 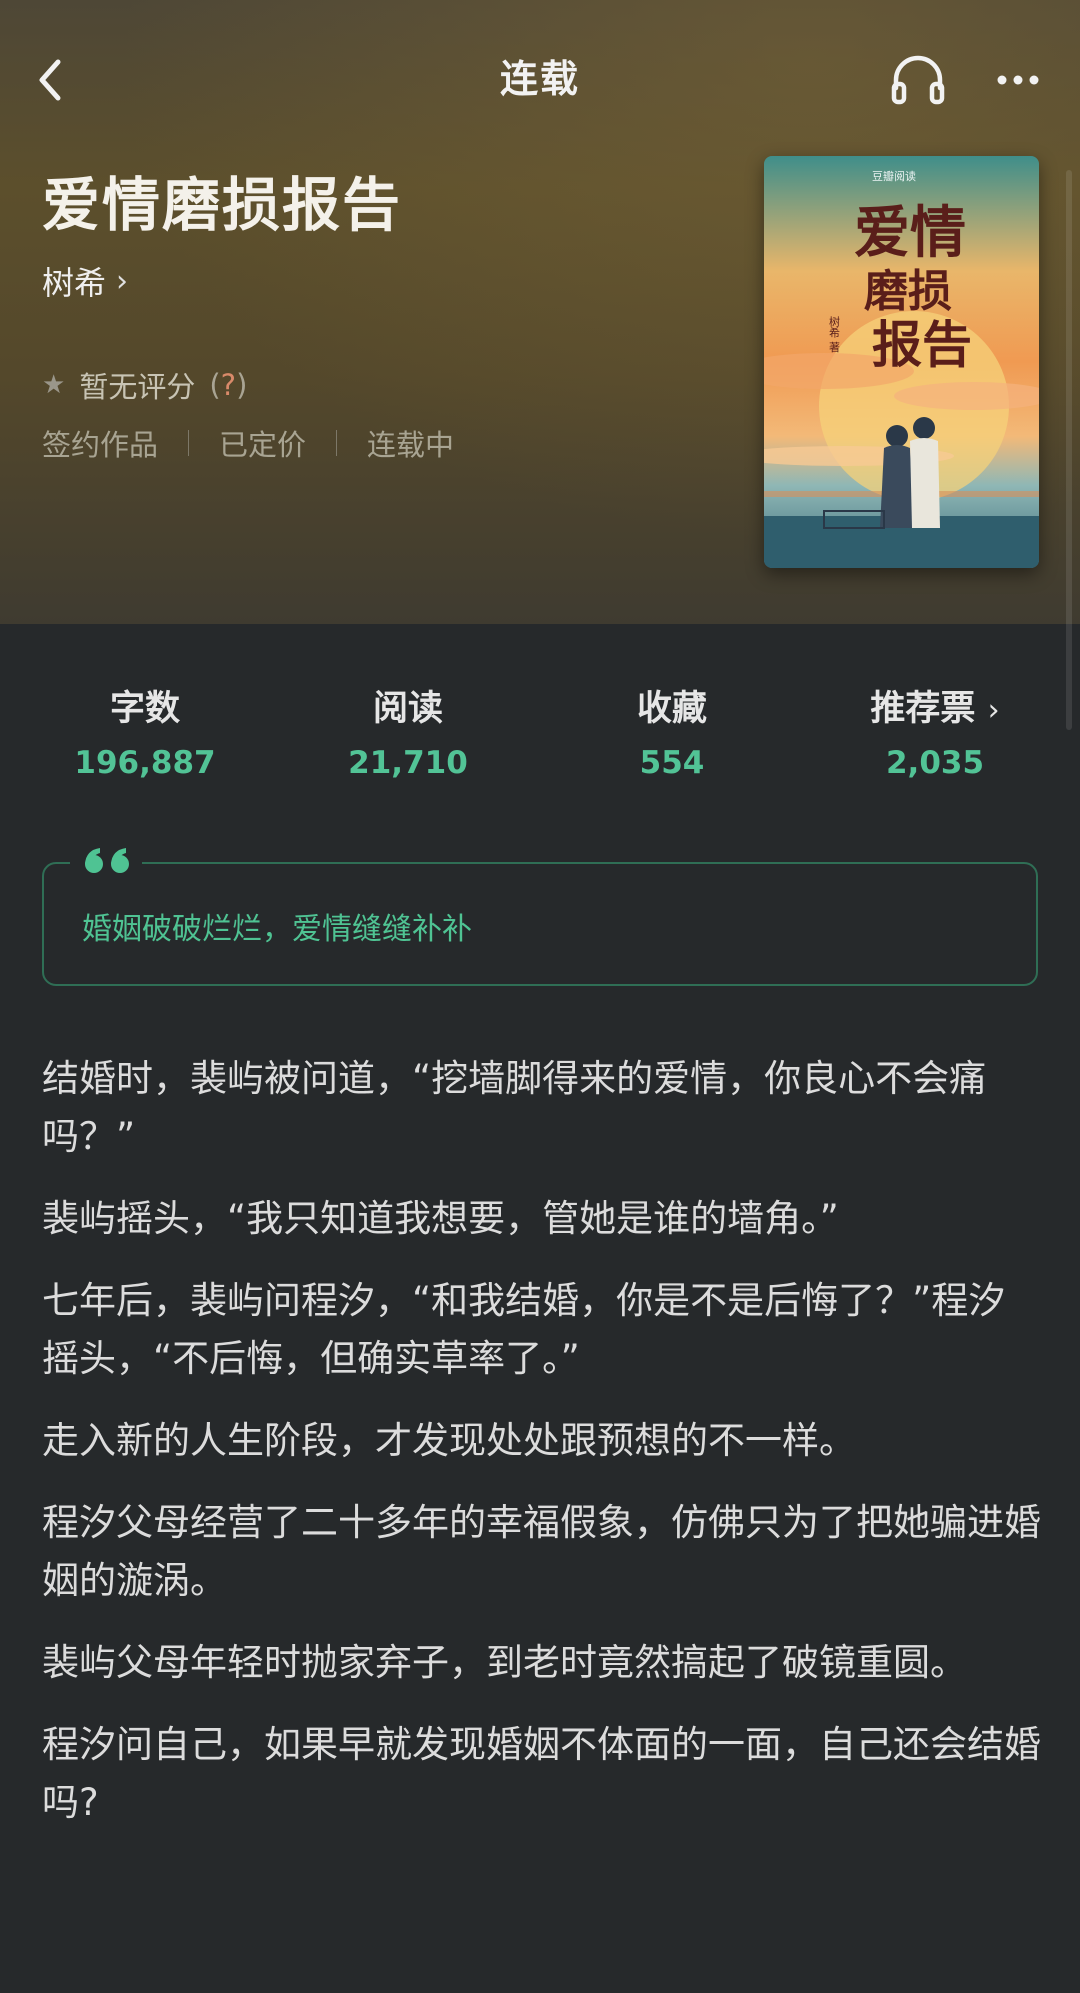 I want to click on stat-label: 收藏, so click(x=671, y=709).